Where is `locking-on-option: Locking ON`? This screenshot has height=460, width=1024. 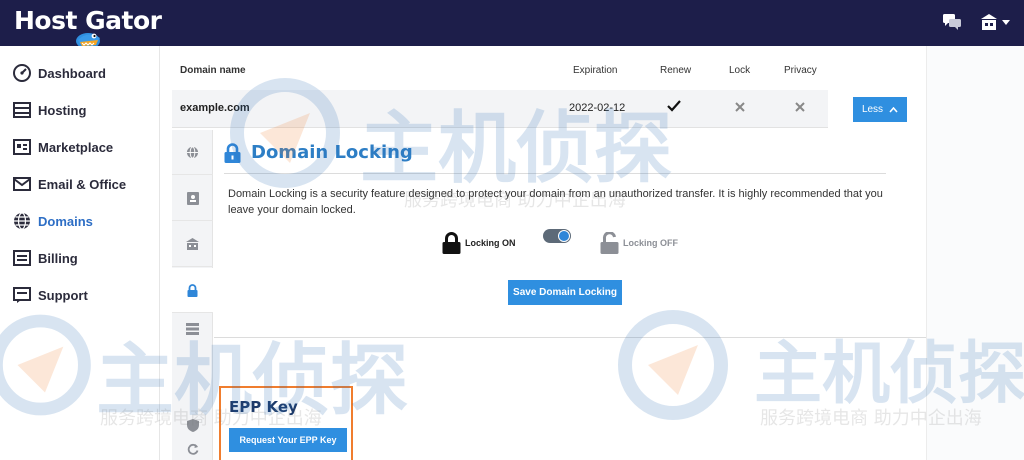 locking-on-option: Locking ON is located at coordinates (479, 243).